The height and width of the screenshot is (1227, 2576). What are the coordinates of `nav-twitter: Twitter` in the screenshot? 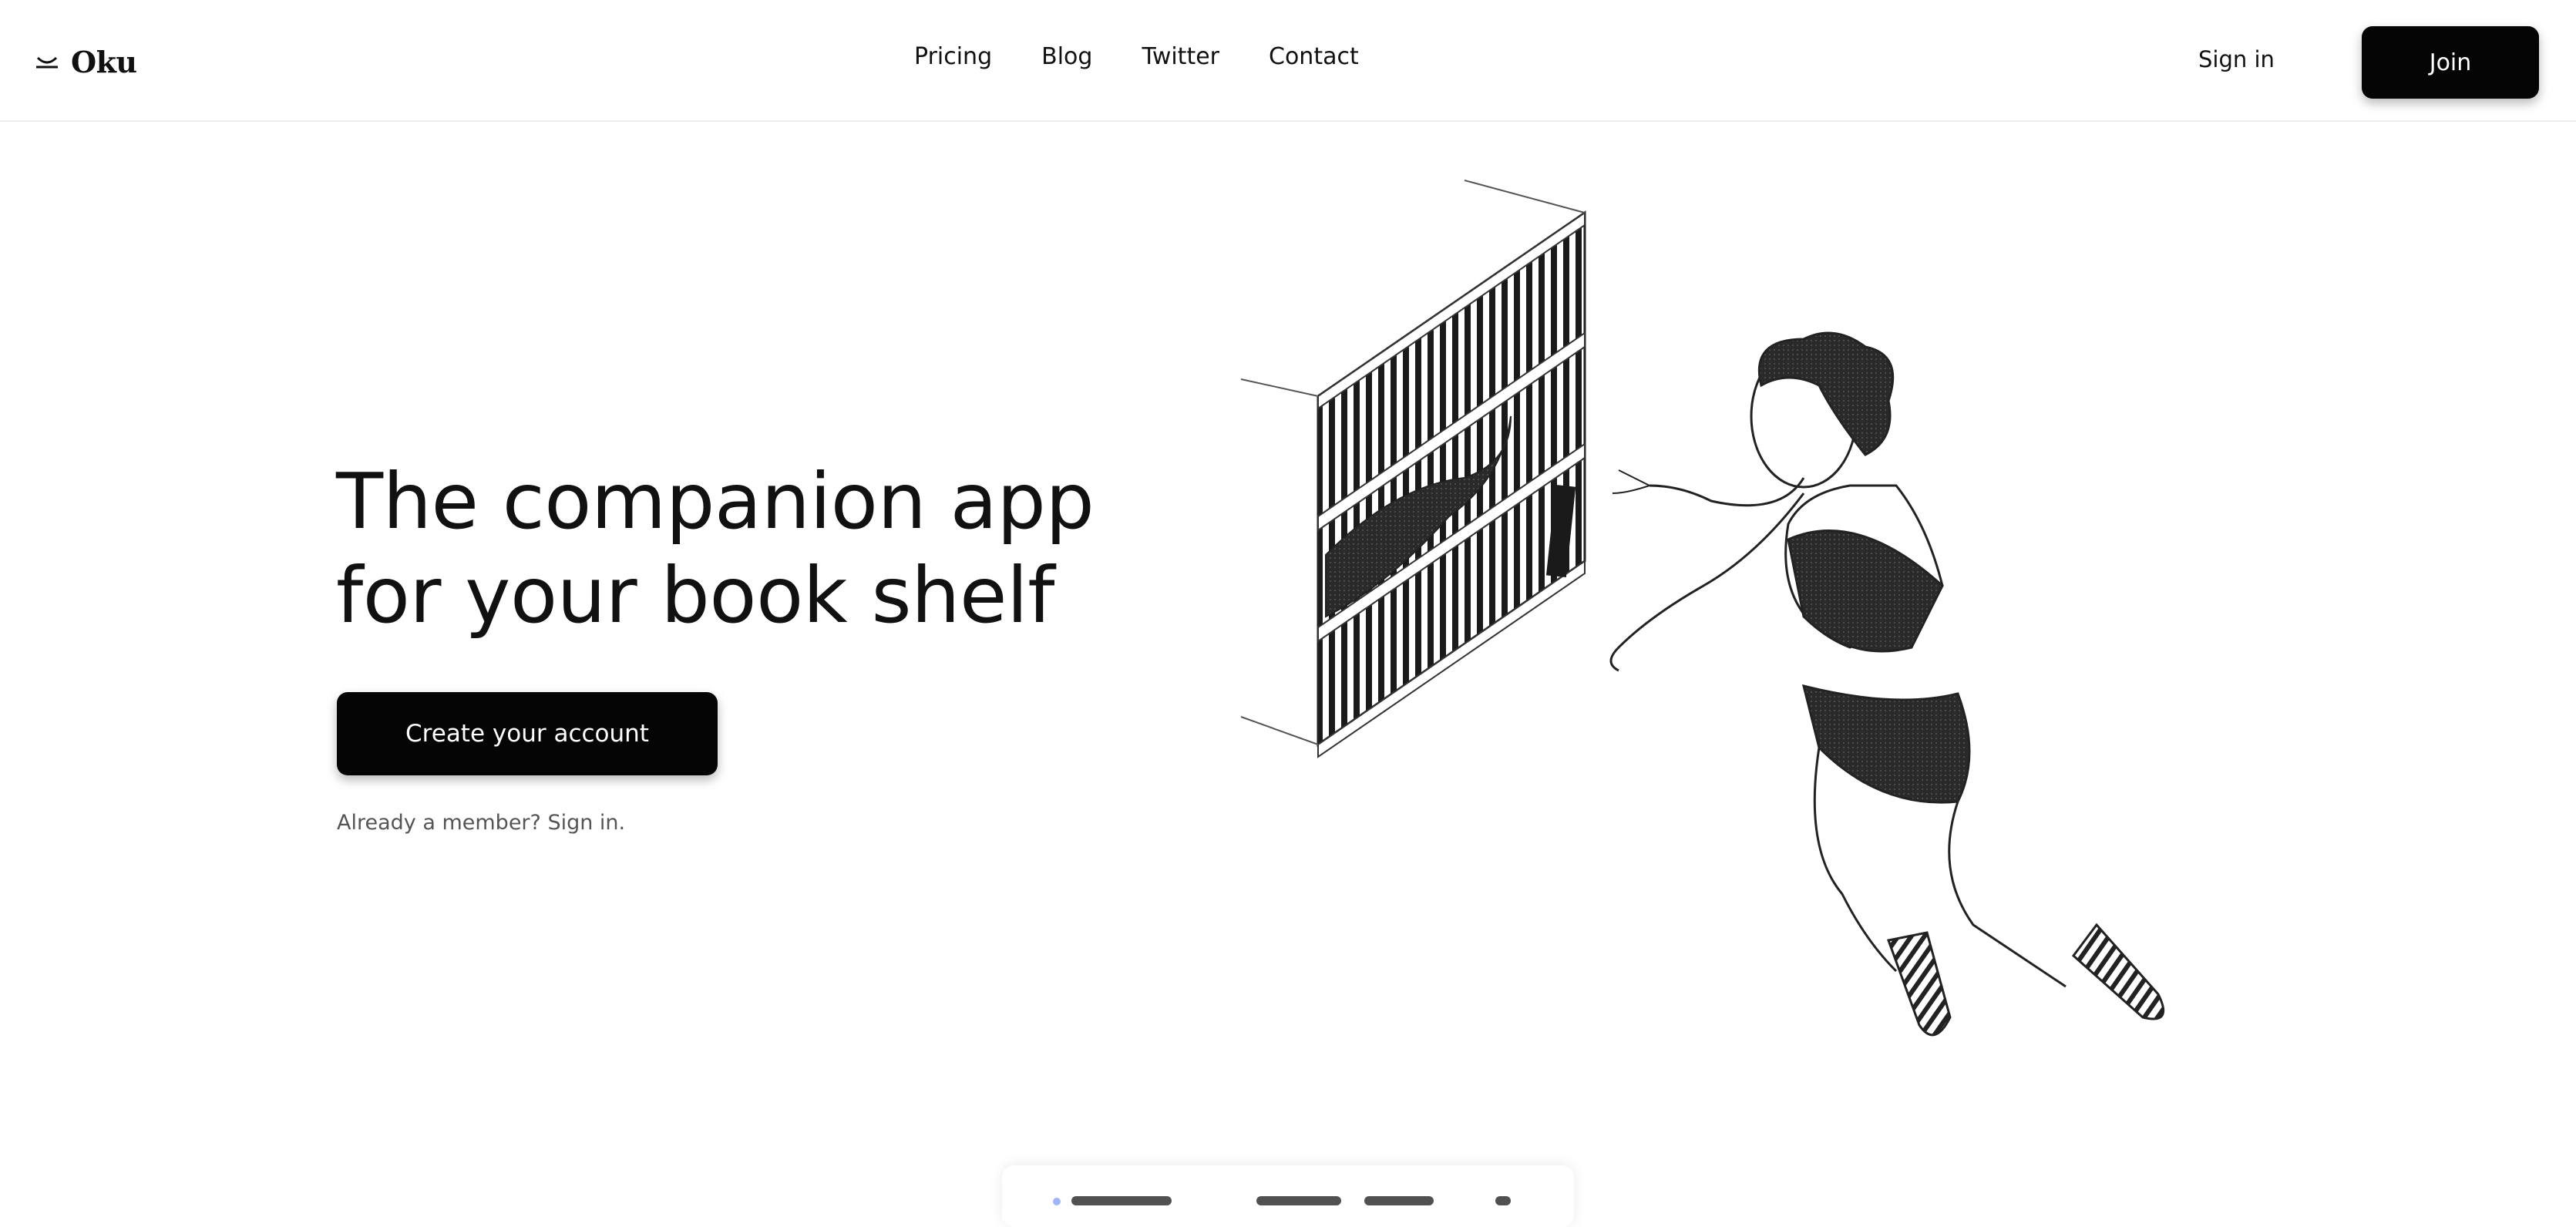 It's located at (1180, 56).